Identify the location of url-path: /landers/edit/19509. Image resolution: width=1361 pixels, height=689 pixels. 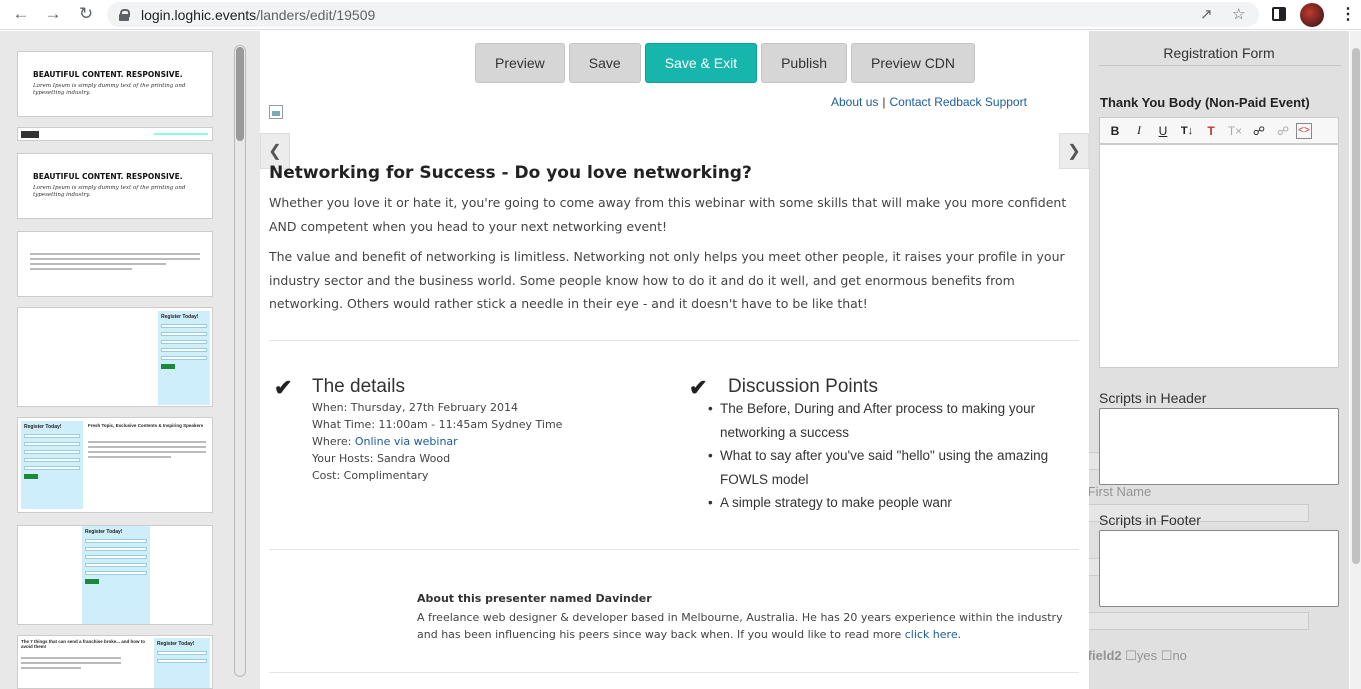
(316, 14).